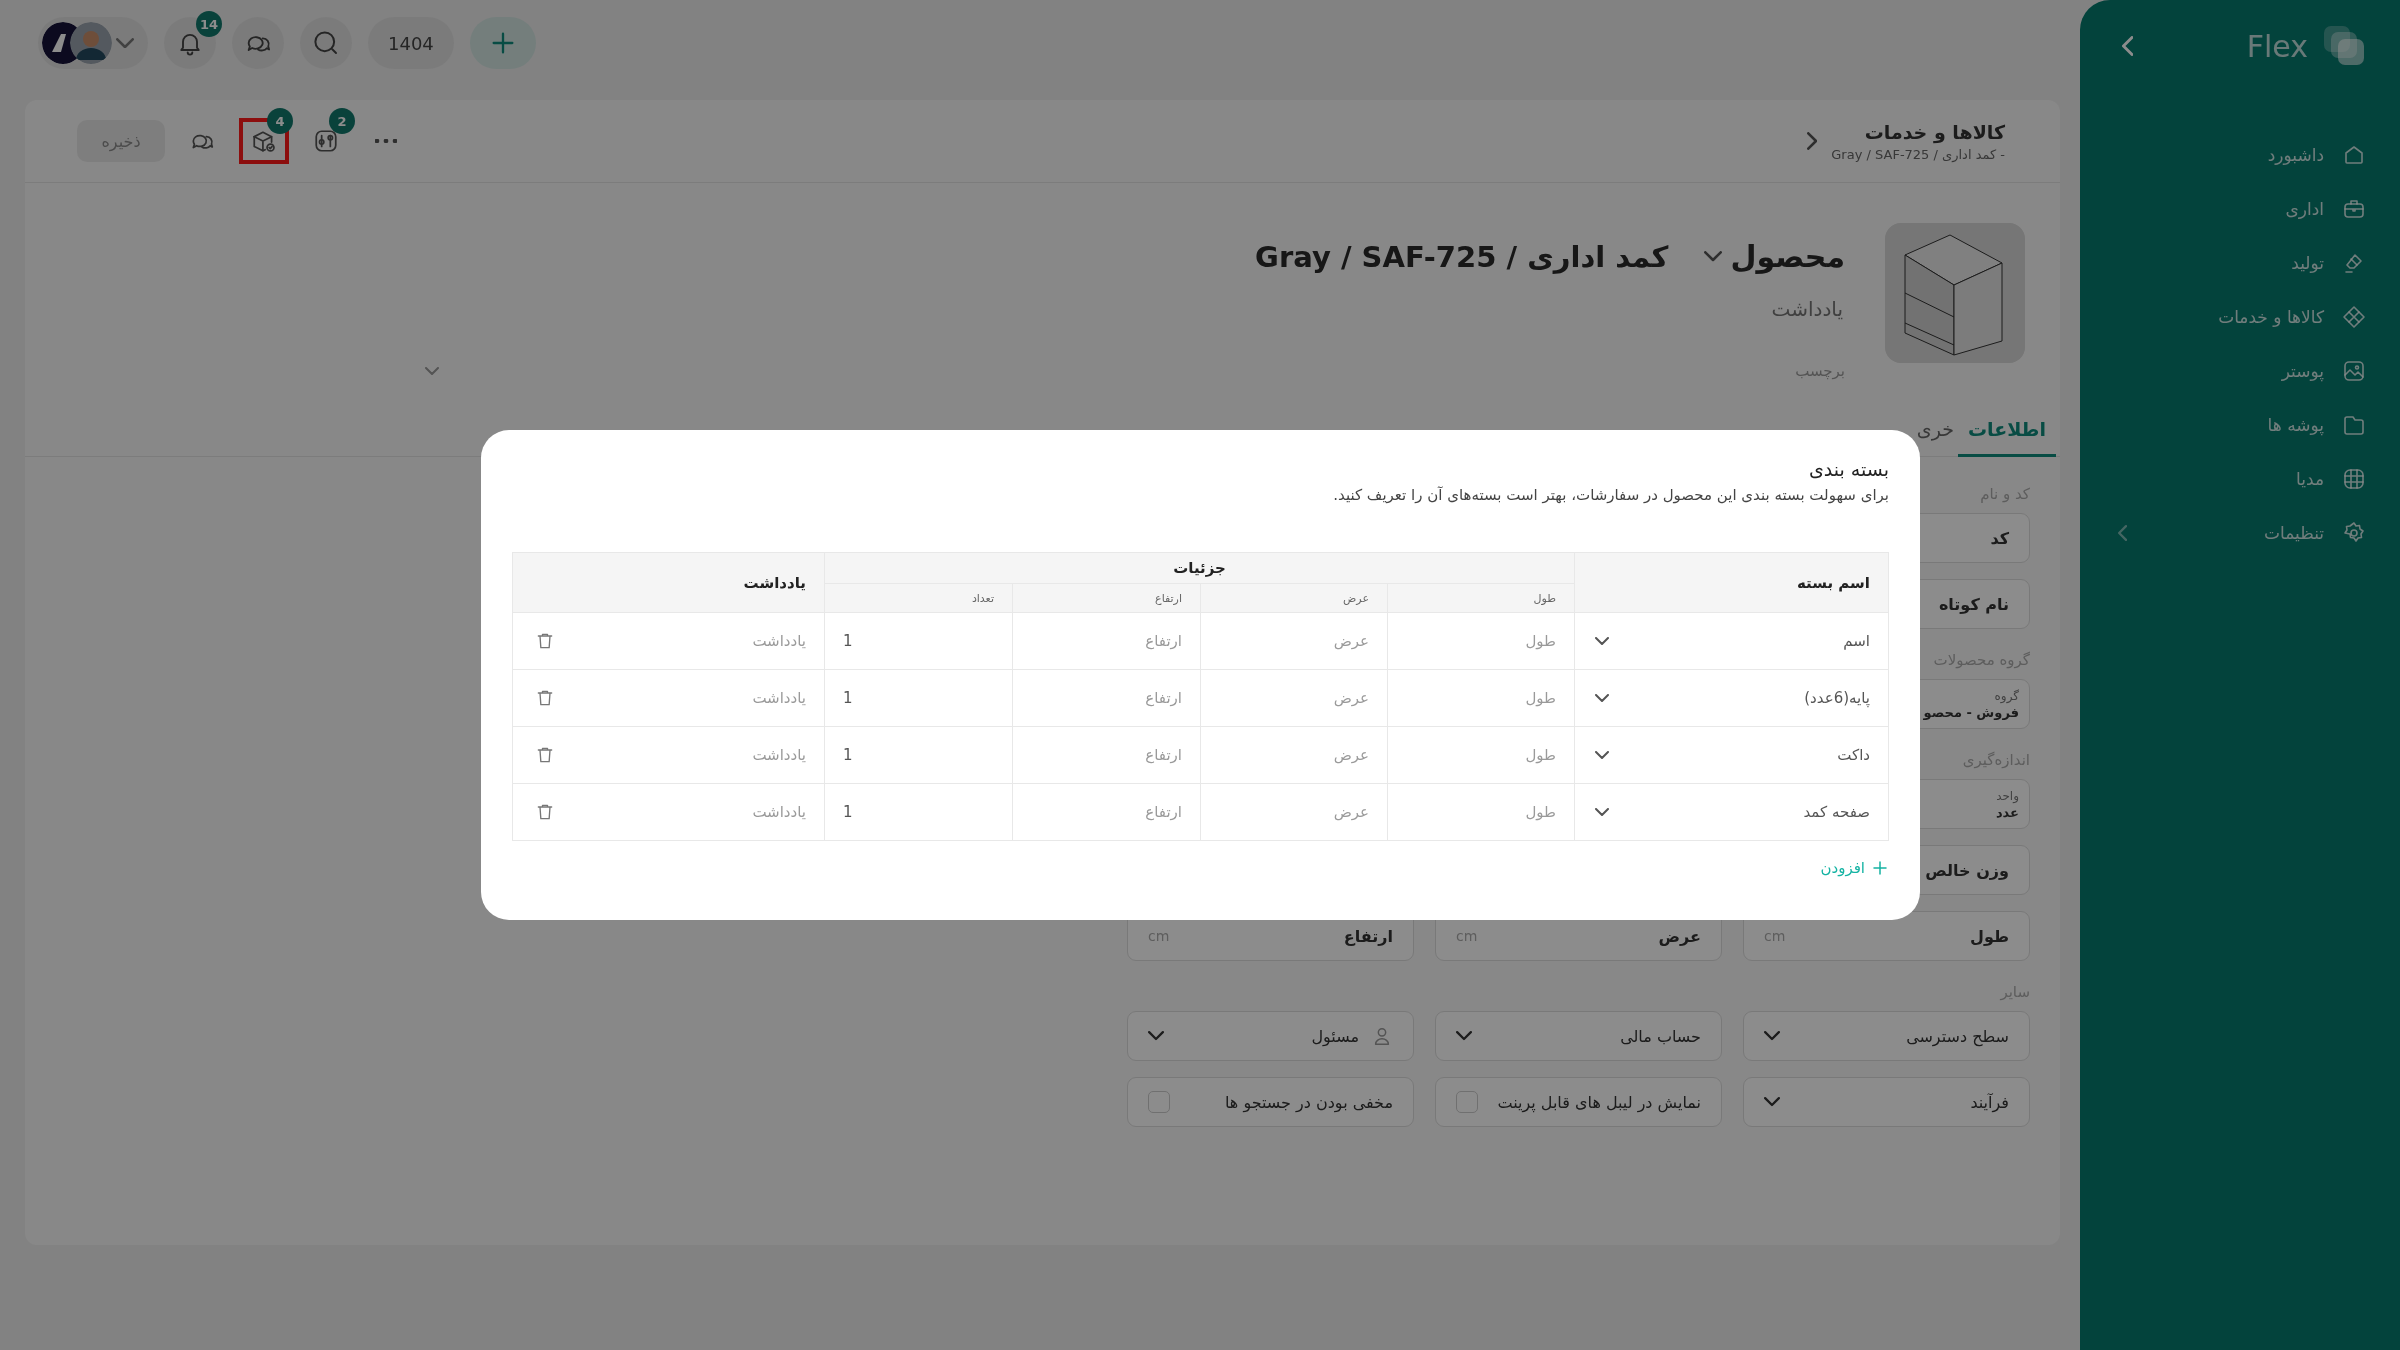 Image resolution: width=2400 pixels, height=1350 pixels. Describe the element at coordinates (2354, 371) in the screenshot. I see `image-icon` at that location.